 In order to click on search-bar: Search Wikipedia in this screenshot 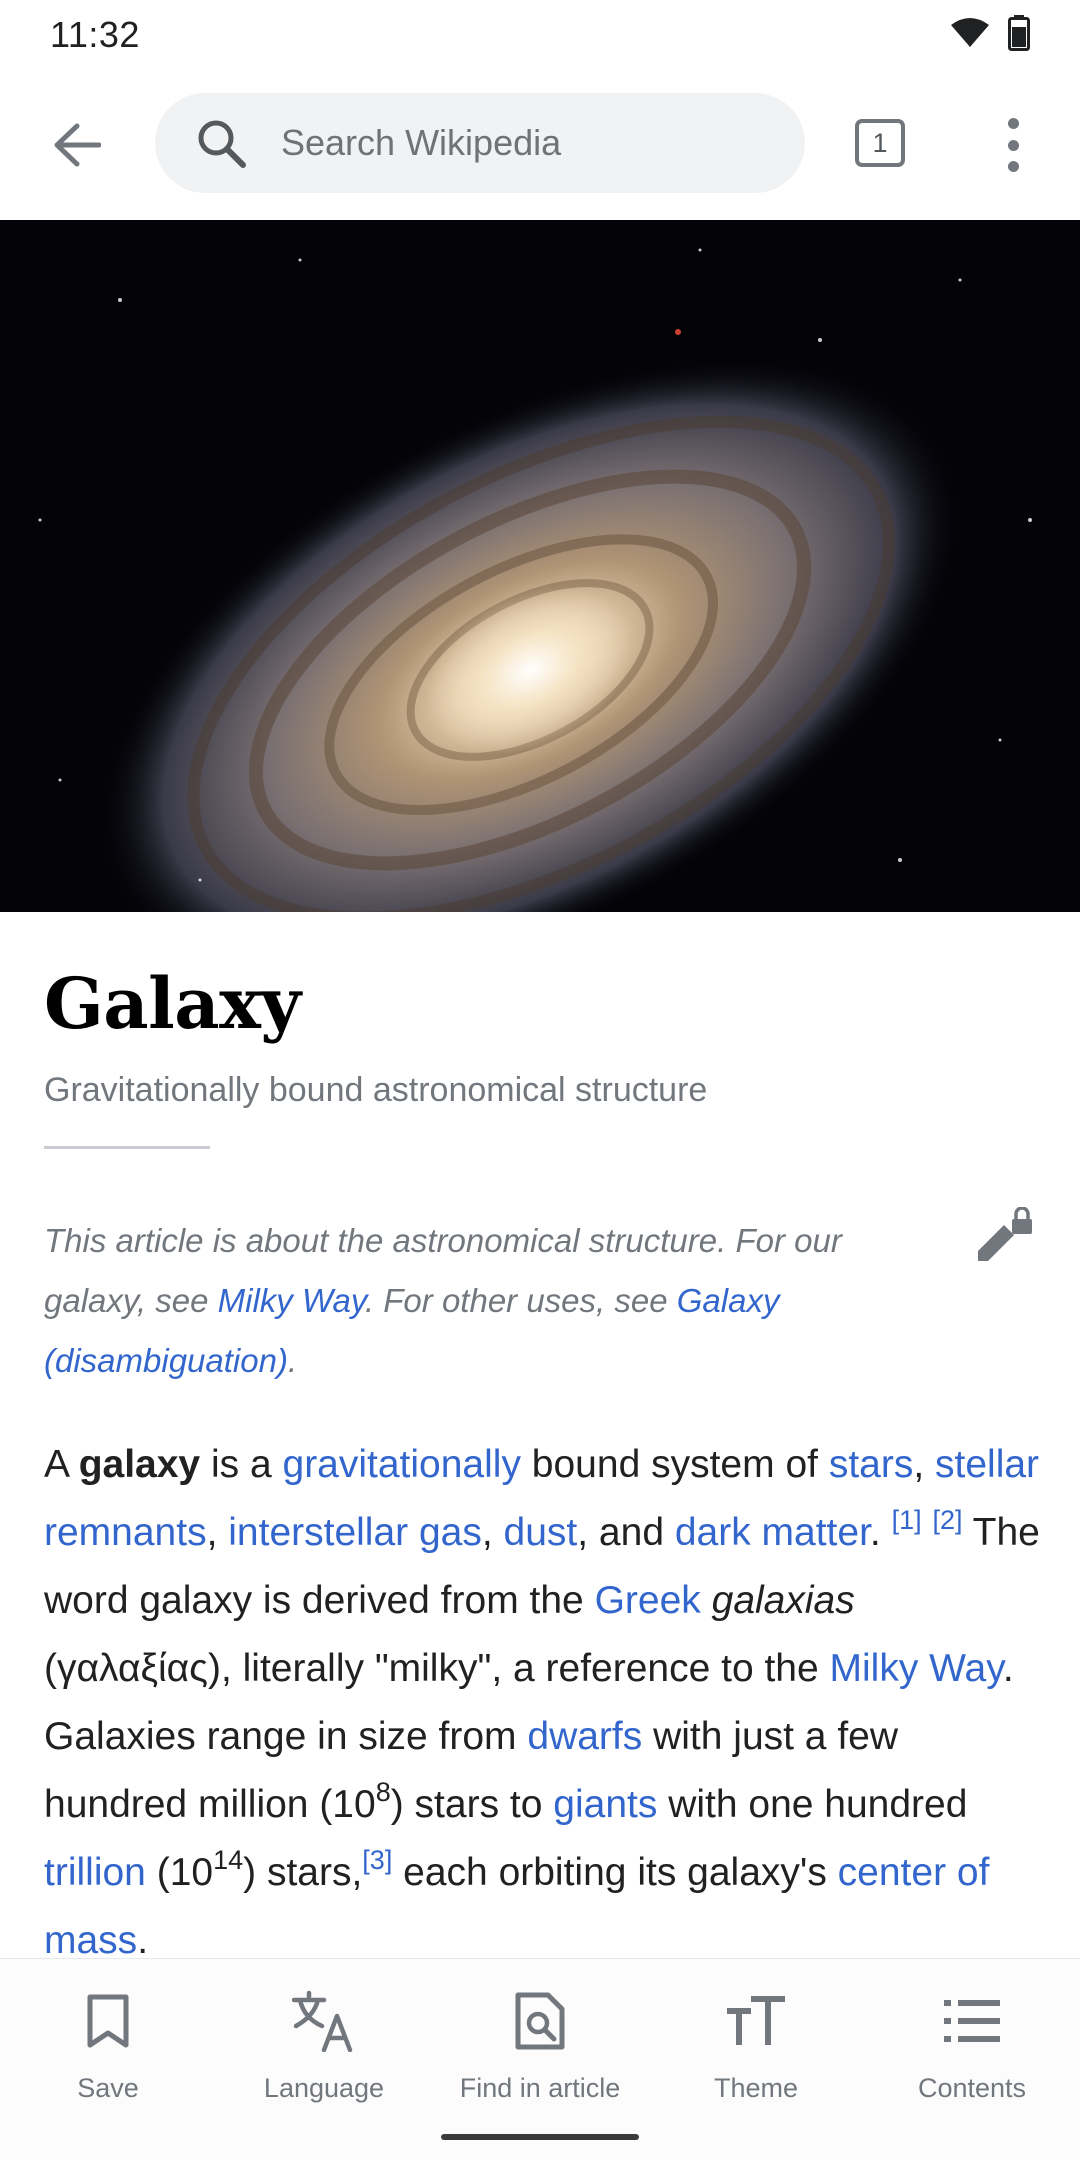, I will do `click(480, 143)`.